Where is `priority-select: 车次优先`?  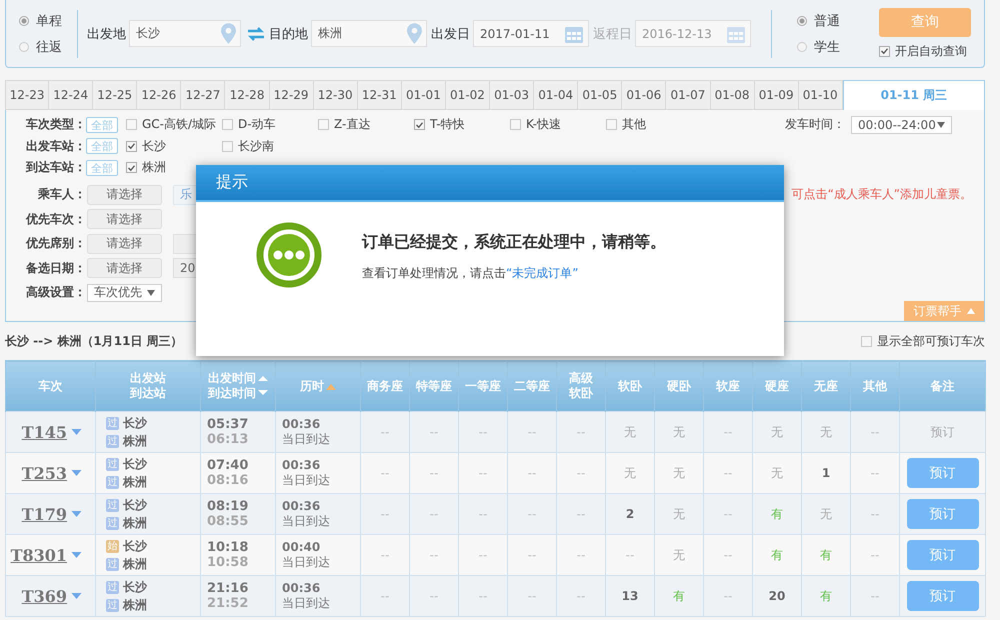 priority-select: 车次优先 is located at coordinates (124, 293).